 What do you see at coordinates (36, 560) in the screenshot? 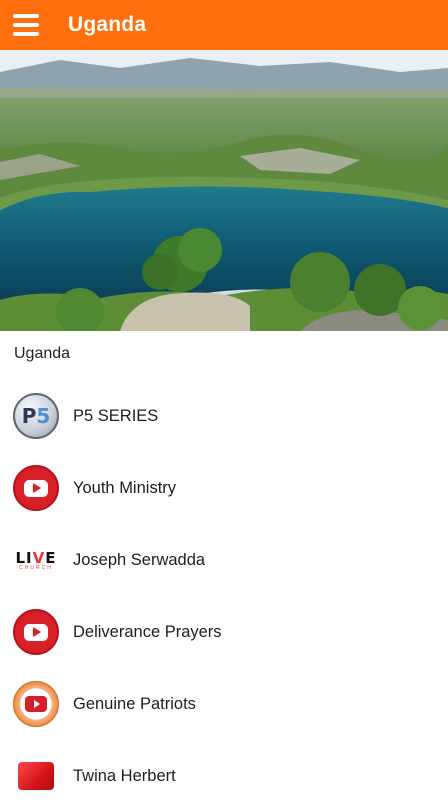
I see `live-church-logo-icon: LIVE CHURCH` at bounding box center [36, 560].